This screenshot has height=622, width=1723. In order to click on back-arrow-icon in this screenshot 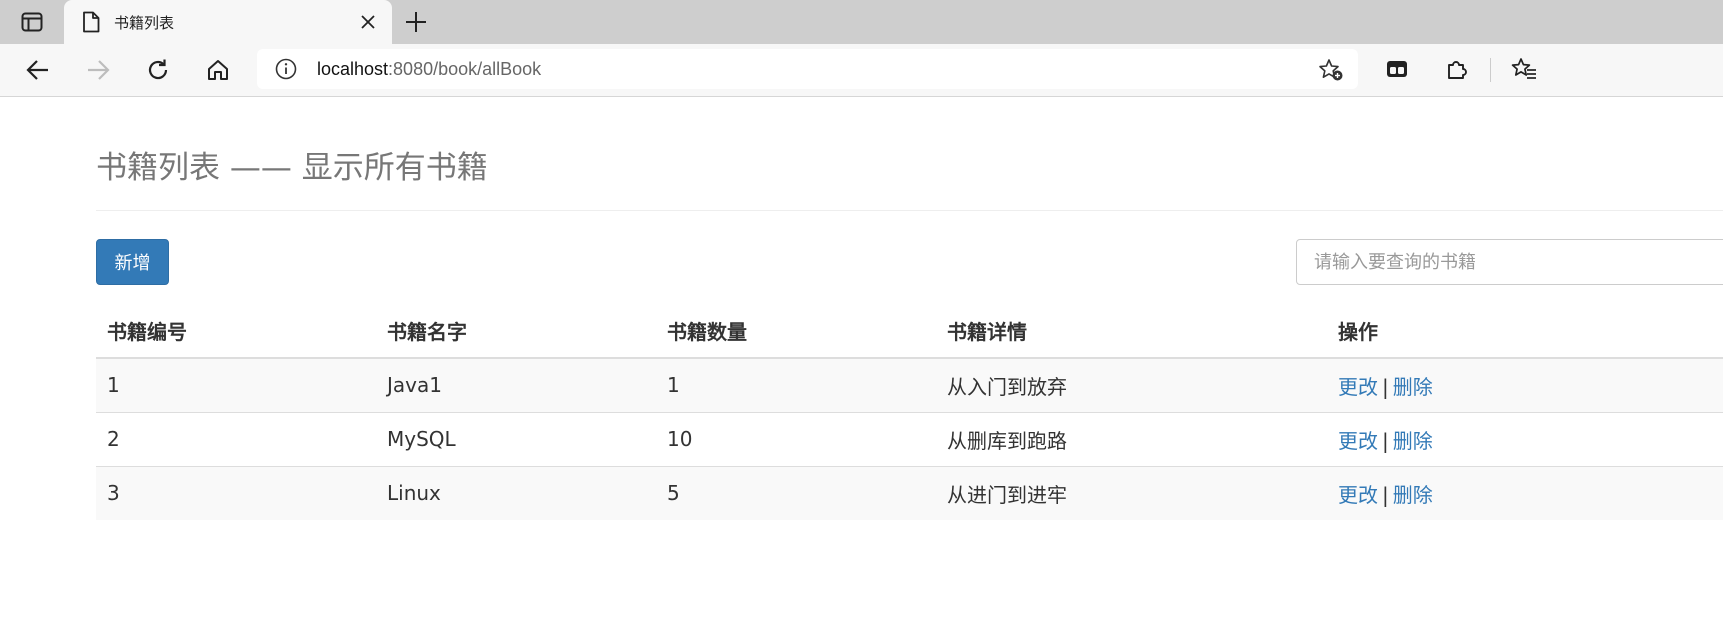, I will do `click(38, 70)`.